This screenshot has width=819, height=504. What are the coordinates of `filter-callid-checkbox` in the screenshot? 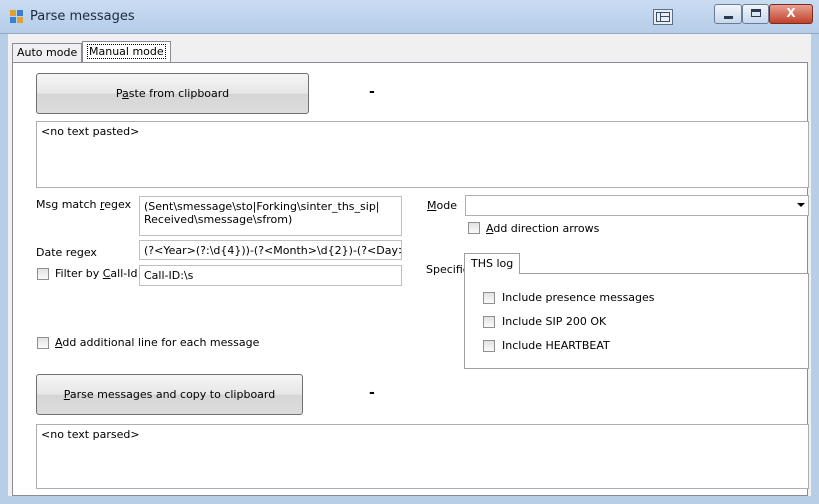 It's located at (43, 274).